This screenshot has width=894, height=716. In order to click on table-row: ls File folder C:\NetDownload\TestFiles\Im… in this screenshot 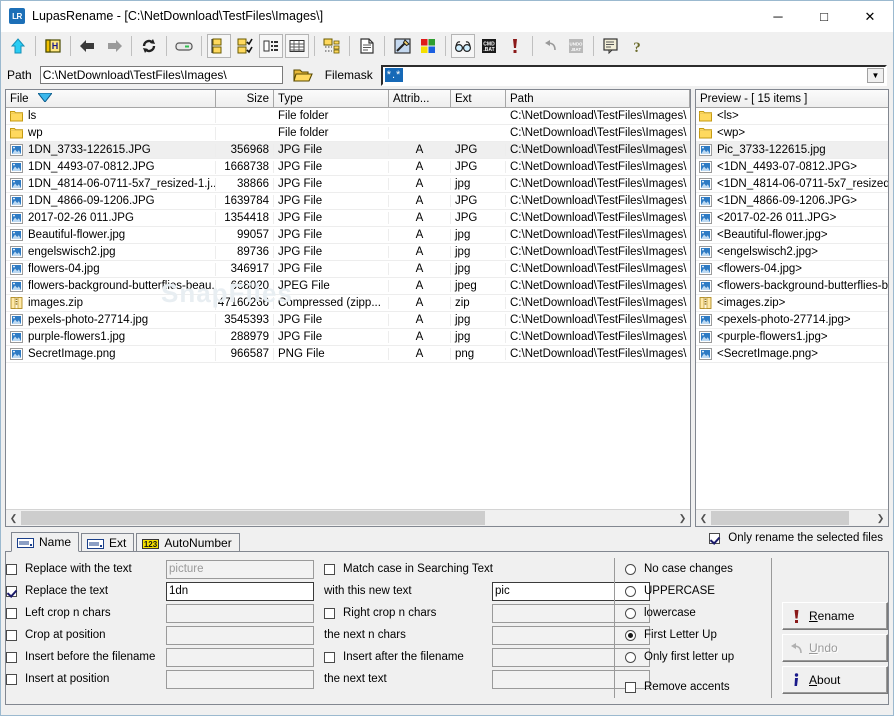, I will do `click(348, 116)`.